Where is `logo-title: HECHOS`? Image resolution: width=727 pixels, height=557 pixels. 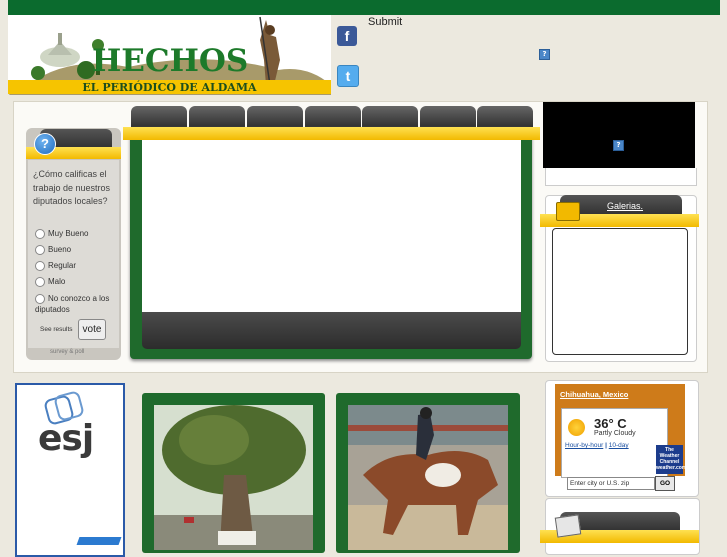
logo-title: HECHOS is located at coordinates (170, 61).